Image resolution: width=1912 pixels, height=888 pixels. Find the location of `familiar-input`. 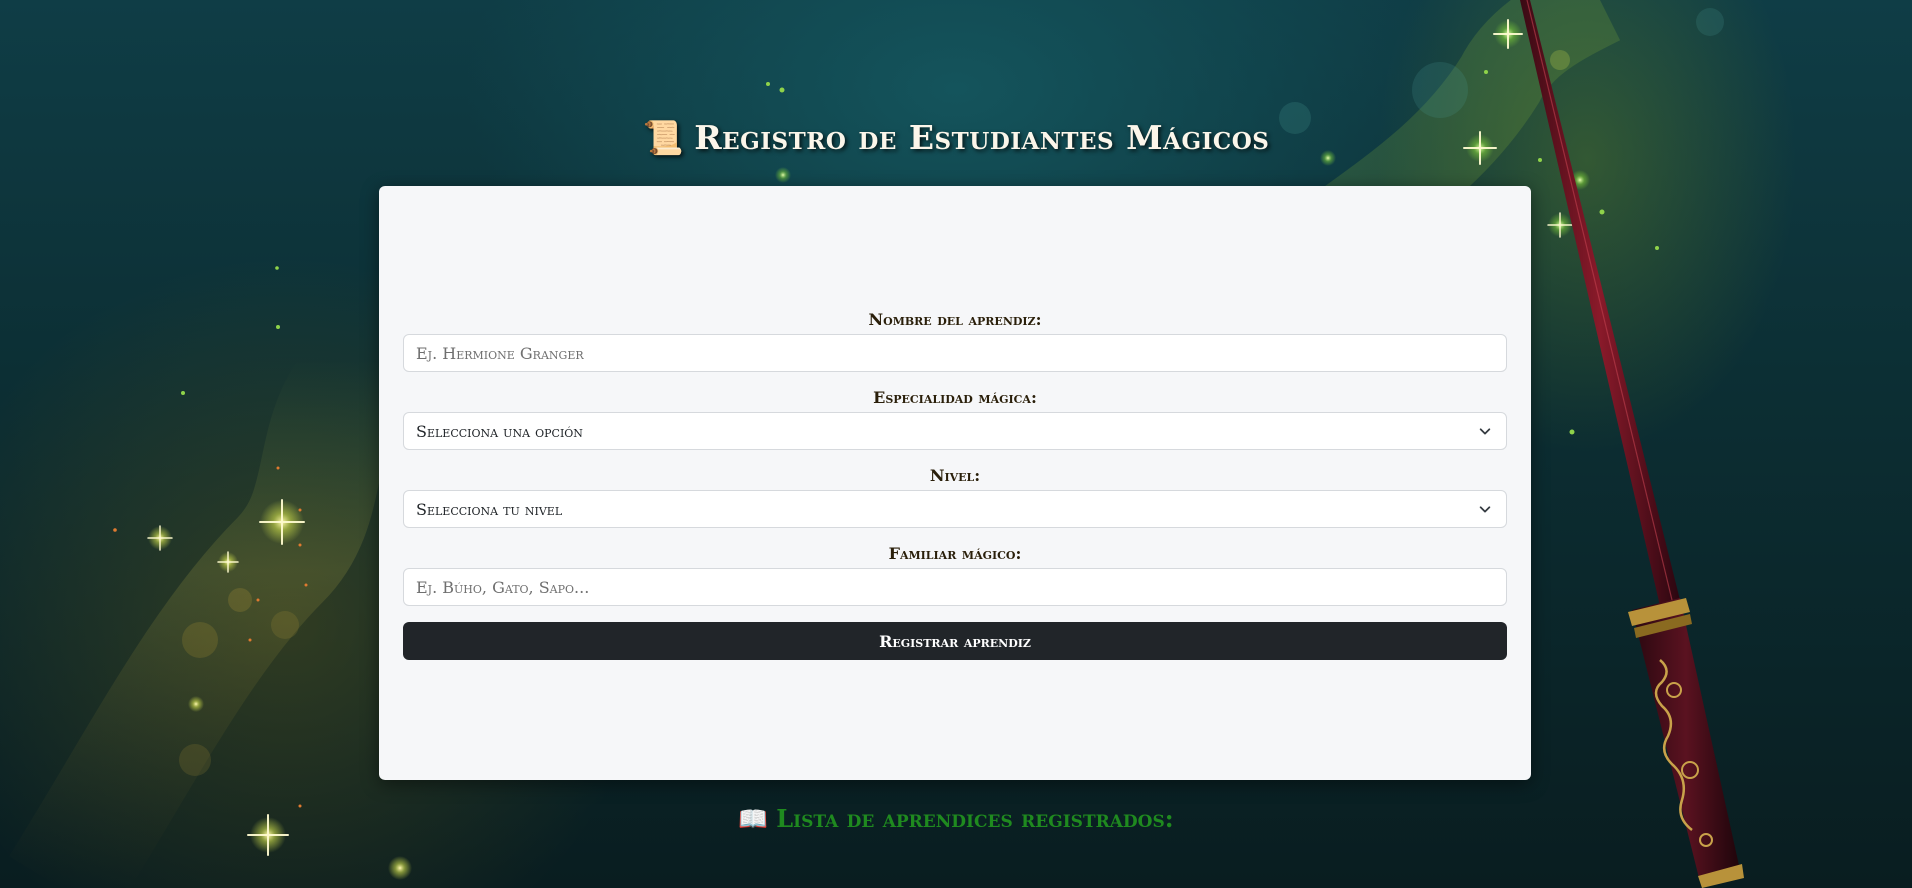

familiar-input is located at coordinates (955, 587).